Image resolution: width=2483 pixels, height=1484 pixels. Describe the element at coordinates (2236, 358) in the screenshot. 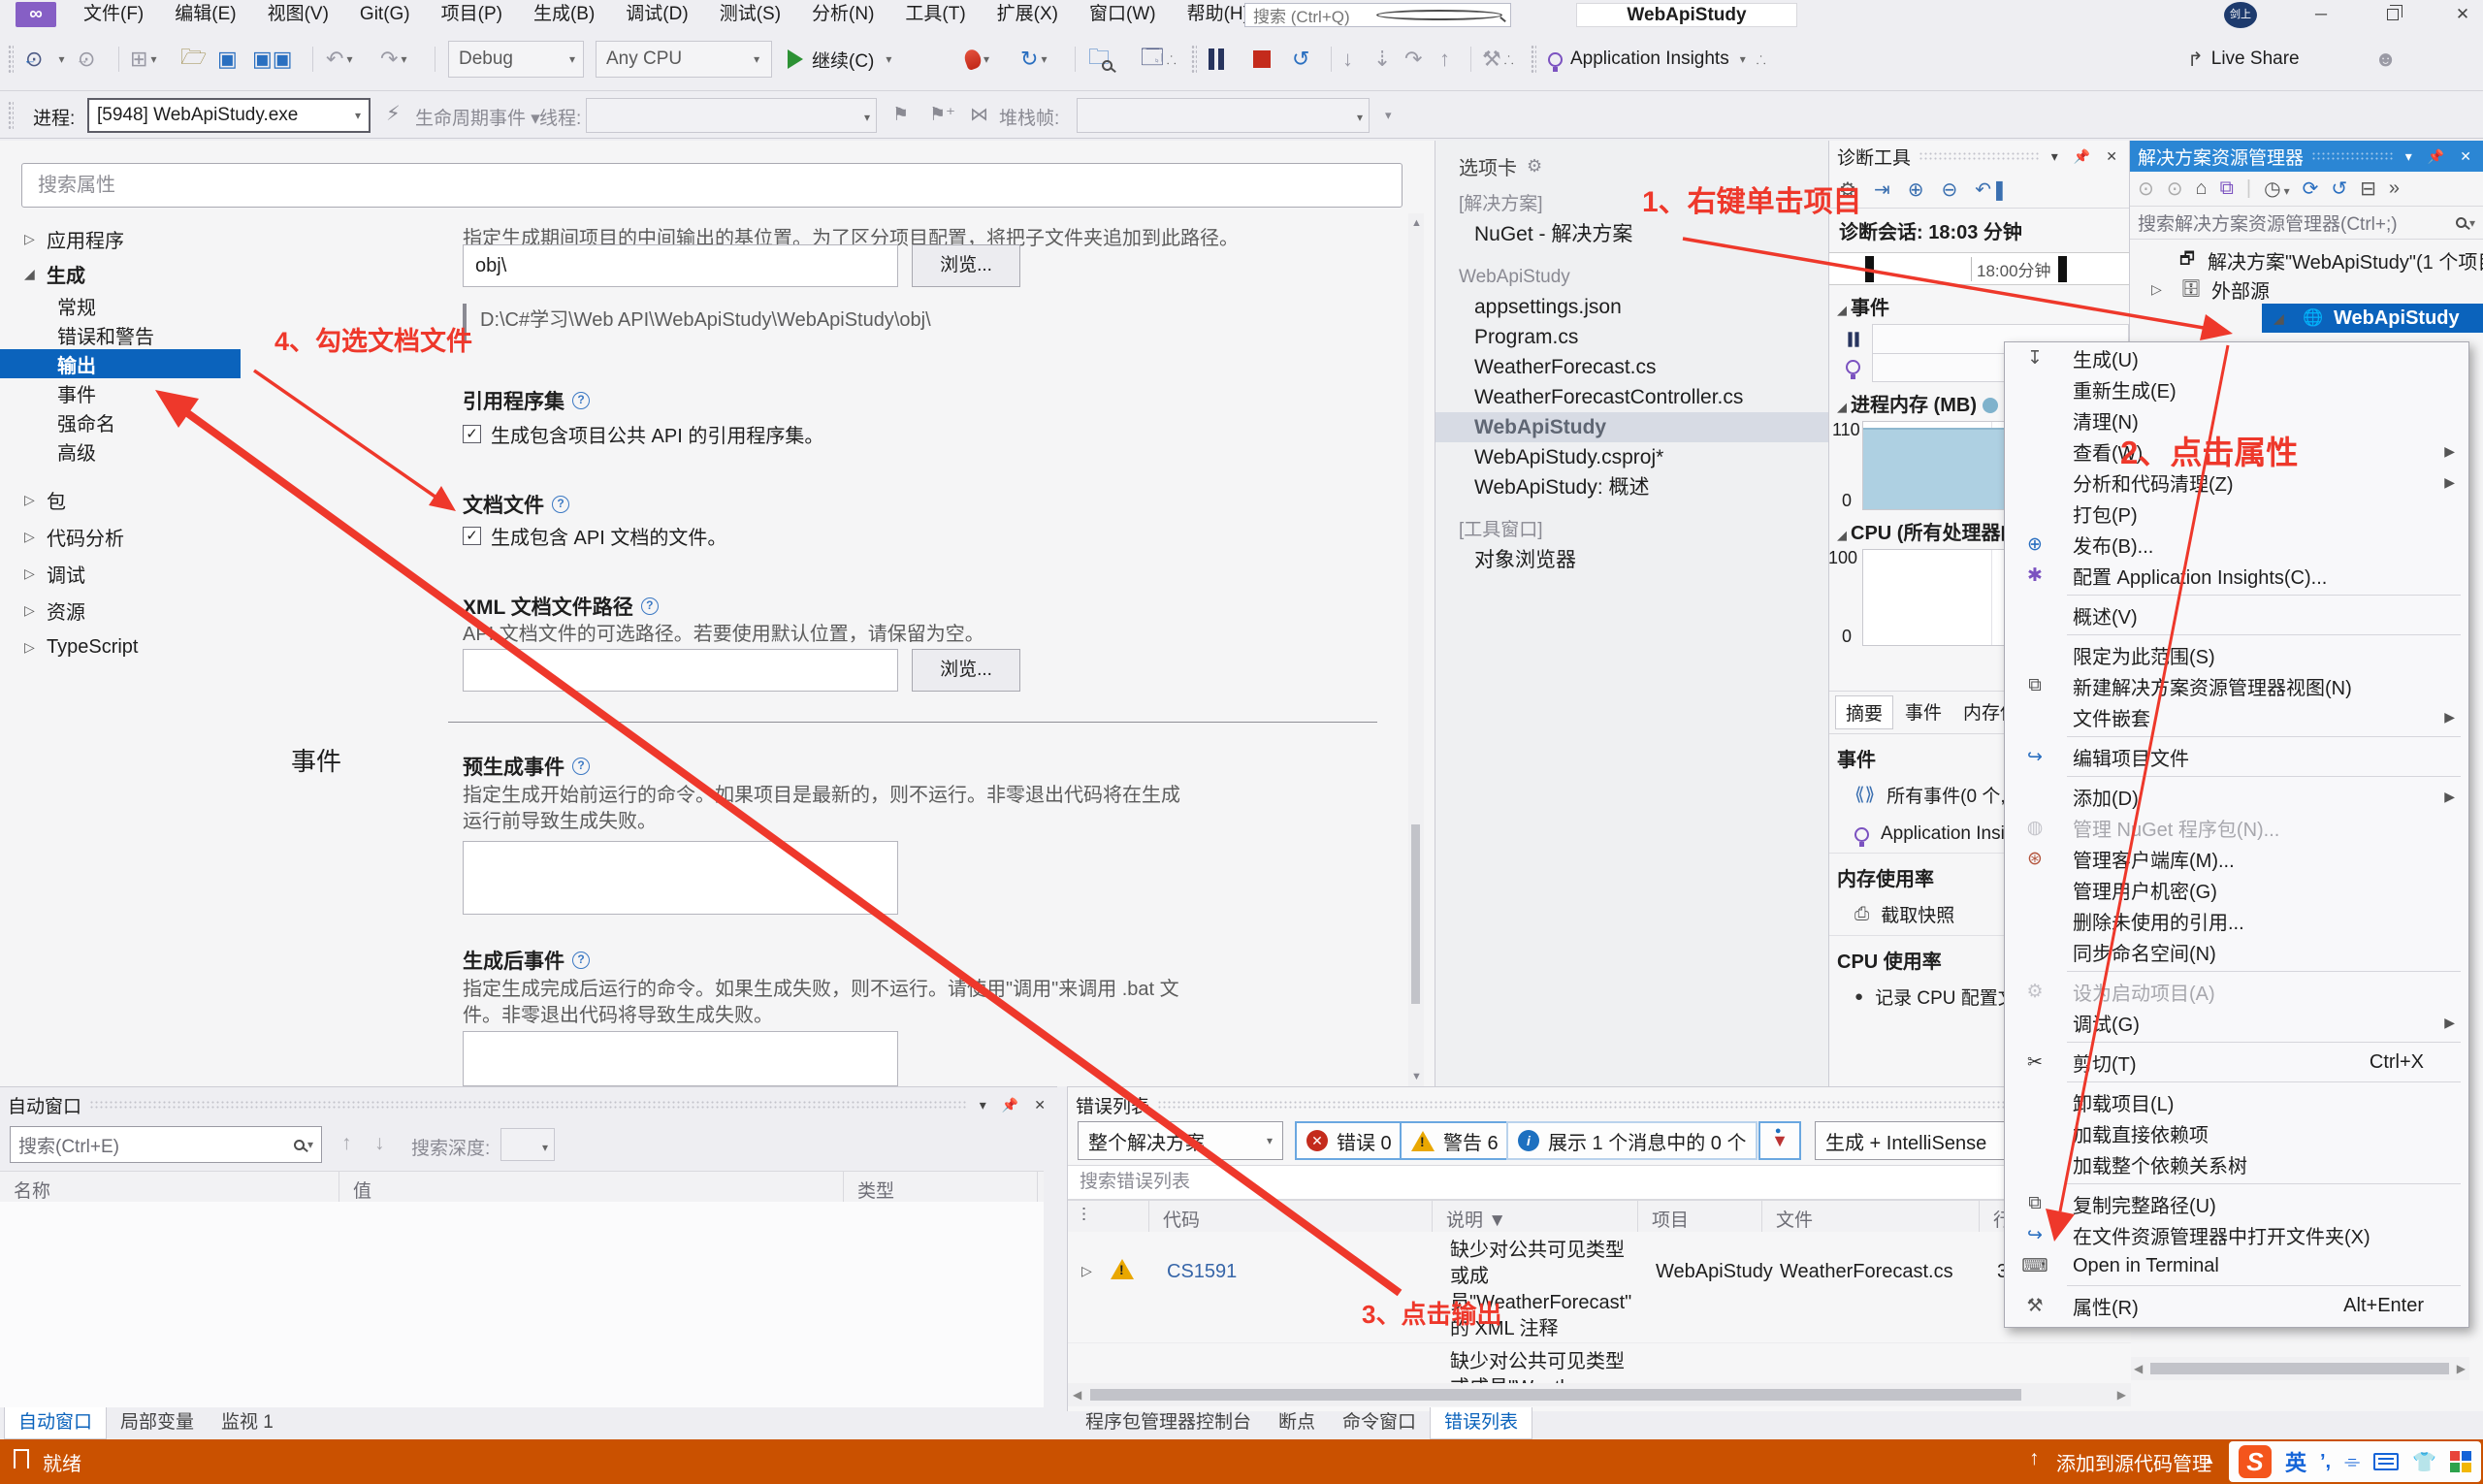

I see `context-menu-生成(U): ↧ 生成(U)` at that location.